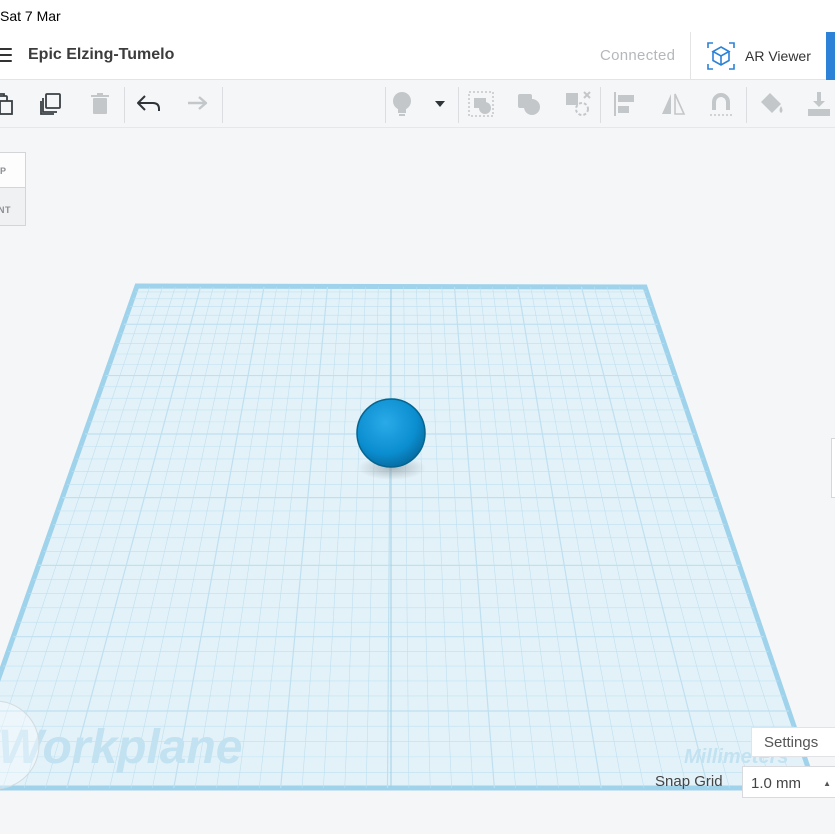 The image size is (835, 834). I want to click on settings-button: Settings, so click(793, 742).